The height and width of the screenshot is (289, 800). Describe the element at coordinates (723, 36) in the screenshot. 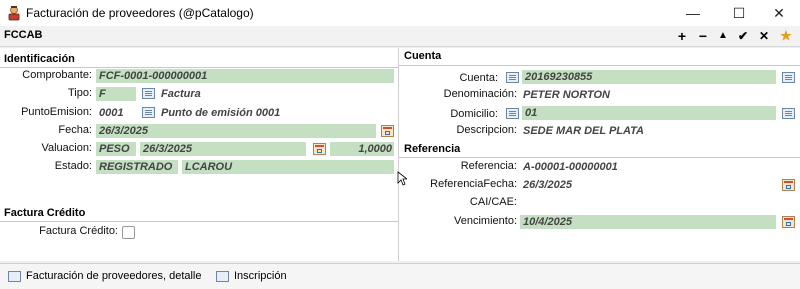

I see `move-up-button: ▲` at that location.